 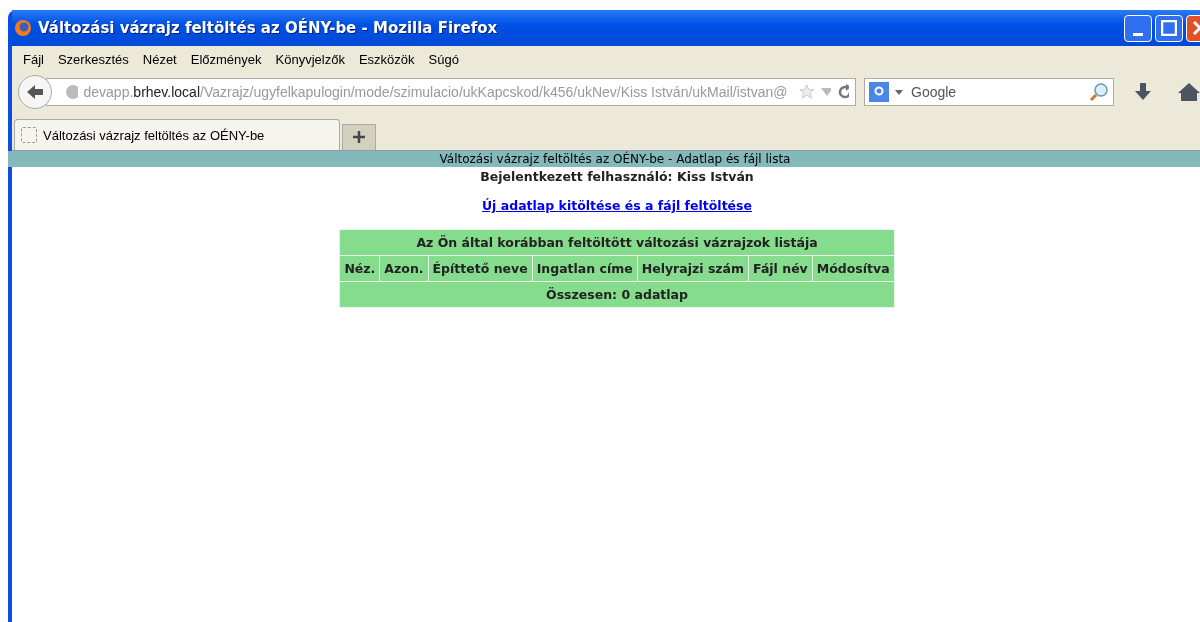 What do you see at coordinates (268, 28) in the screenshot?
I see `window-title: Változási vázrajz feltöltés az OÉNY-be - Mozilla Firefox` at bounding box center [268, 28].